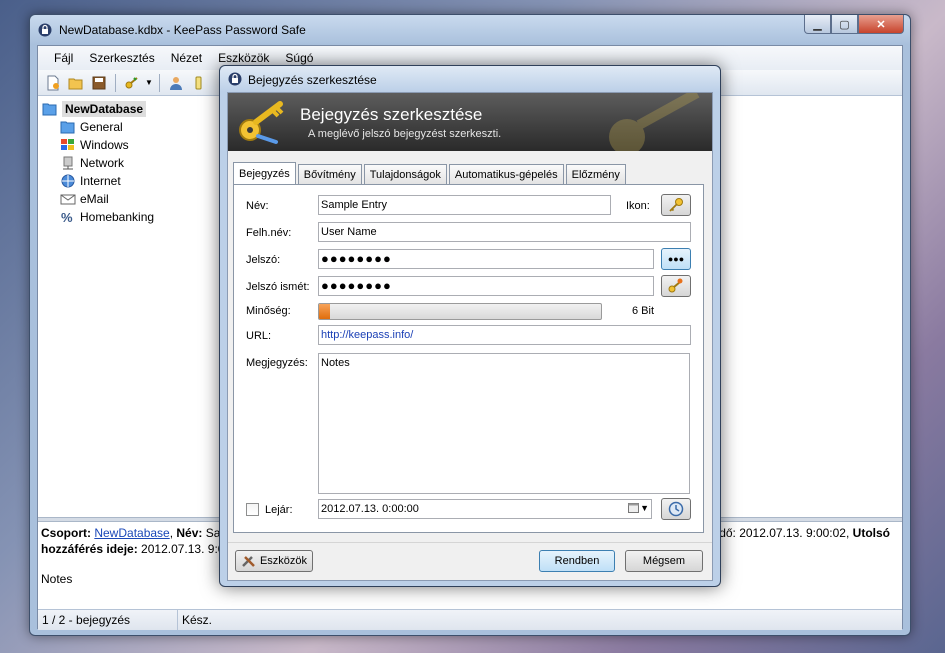 The width and height of the screenshot is (945, 653). Describe the element at coordinates (405, 174) in the screenshot. I see `tab-properties: Tulajdonságok` at that location.